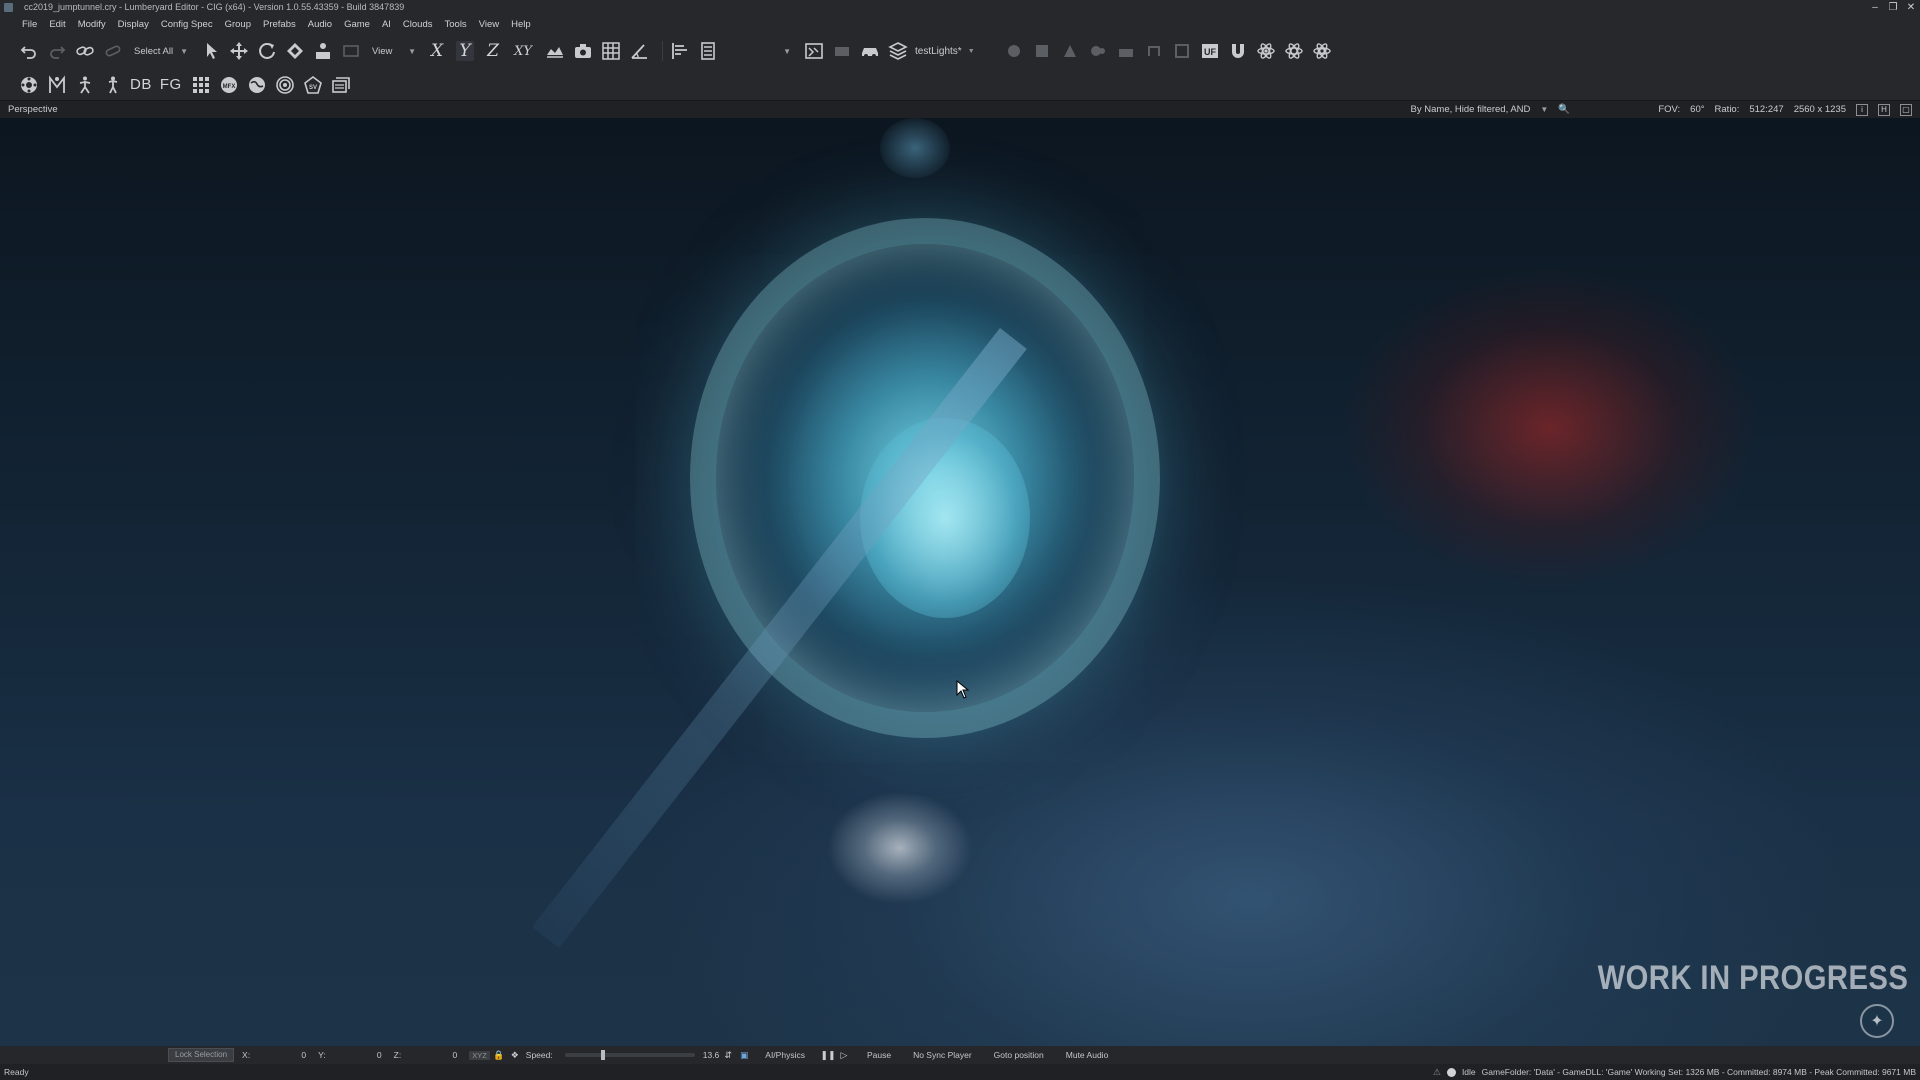  I want to click on x-coordinate-field: 0, so click(280, 1055).